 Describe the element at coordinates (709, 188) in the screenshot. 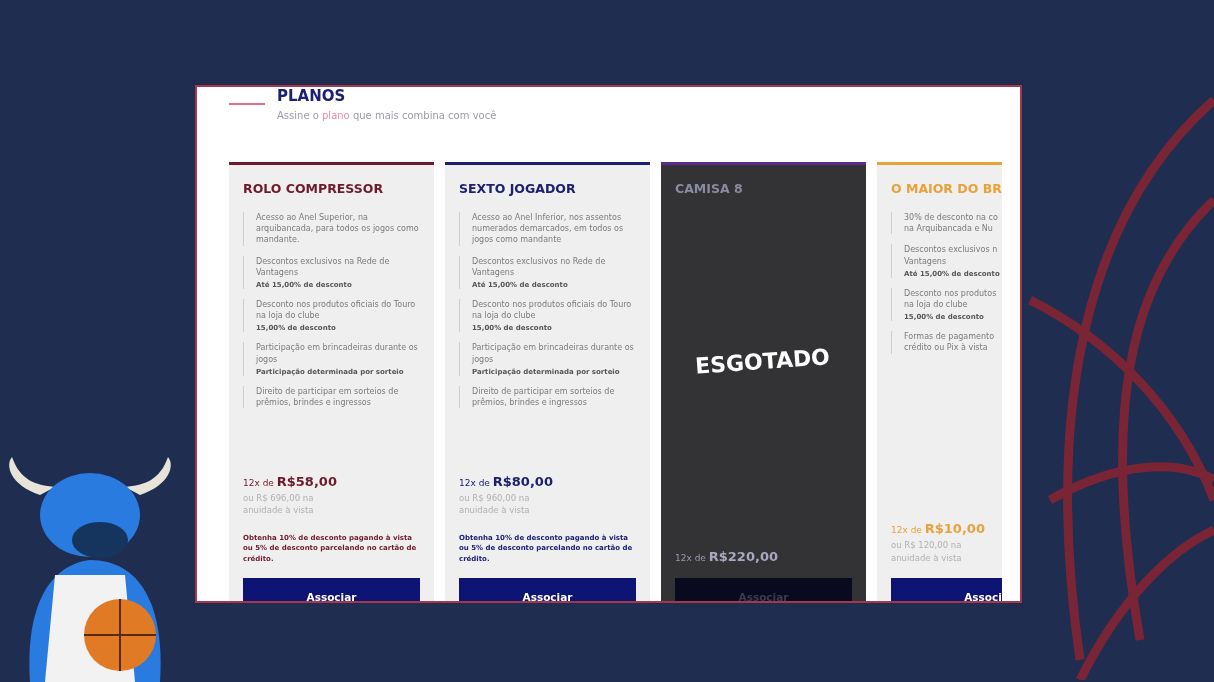

I see `plan-title: CAMISA 8` at that location.